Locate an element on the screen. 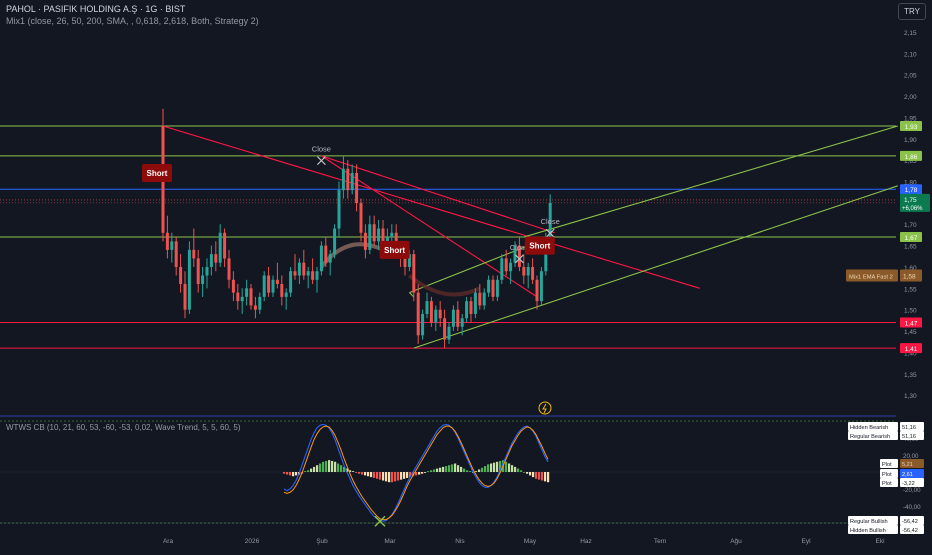  price-tick-label: 1,45 is located at coordinates (910, 332).